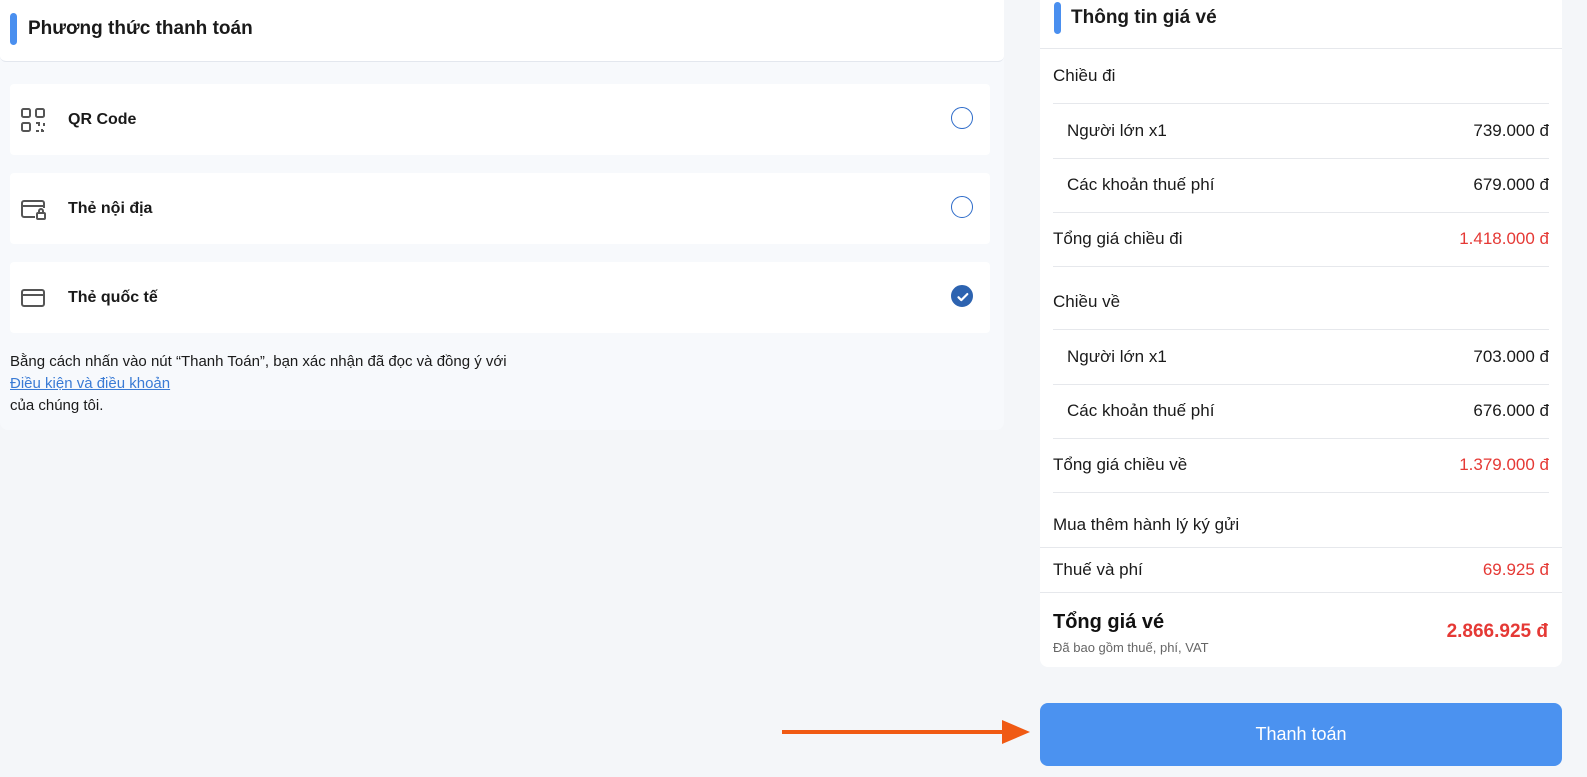 Image resolution: width=1587 pixels, height=777 pixels. I want to click on return-total-row: Tổng giá chiều về 1.379.000 đ, so click(1301, 465).